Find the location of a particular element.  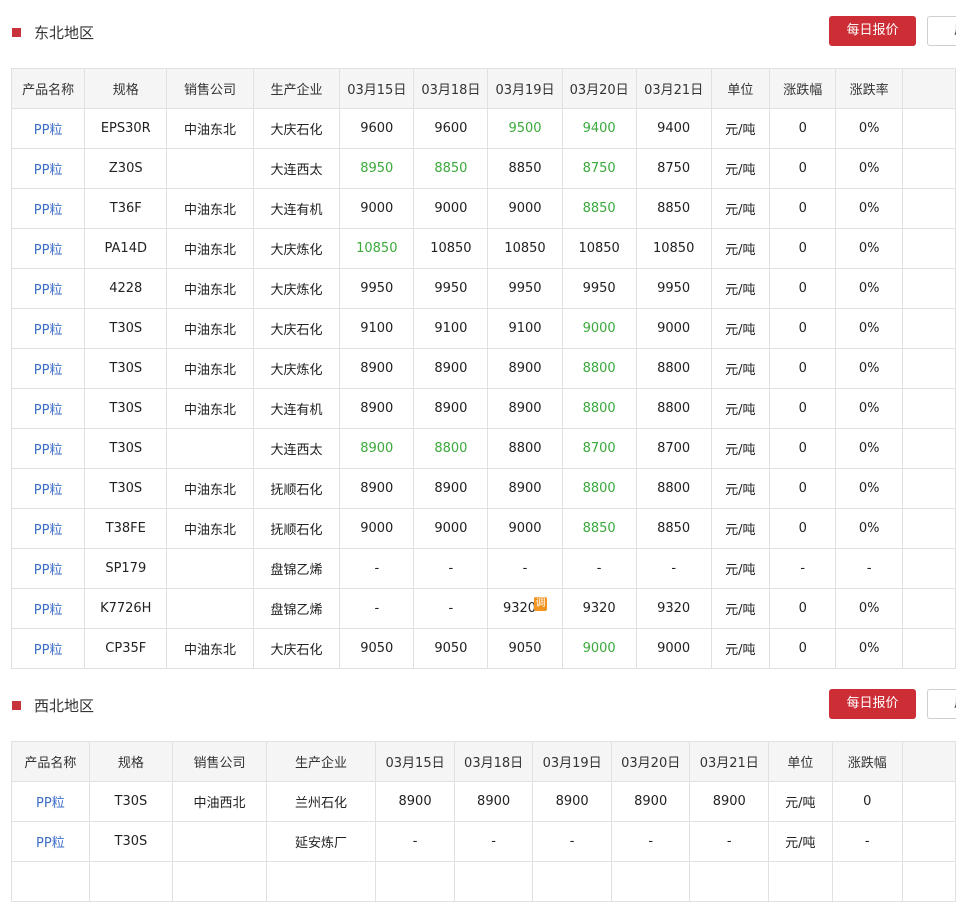

section-title-northeast: 东北地区 is located at coordinates (53, 32).